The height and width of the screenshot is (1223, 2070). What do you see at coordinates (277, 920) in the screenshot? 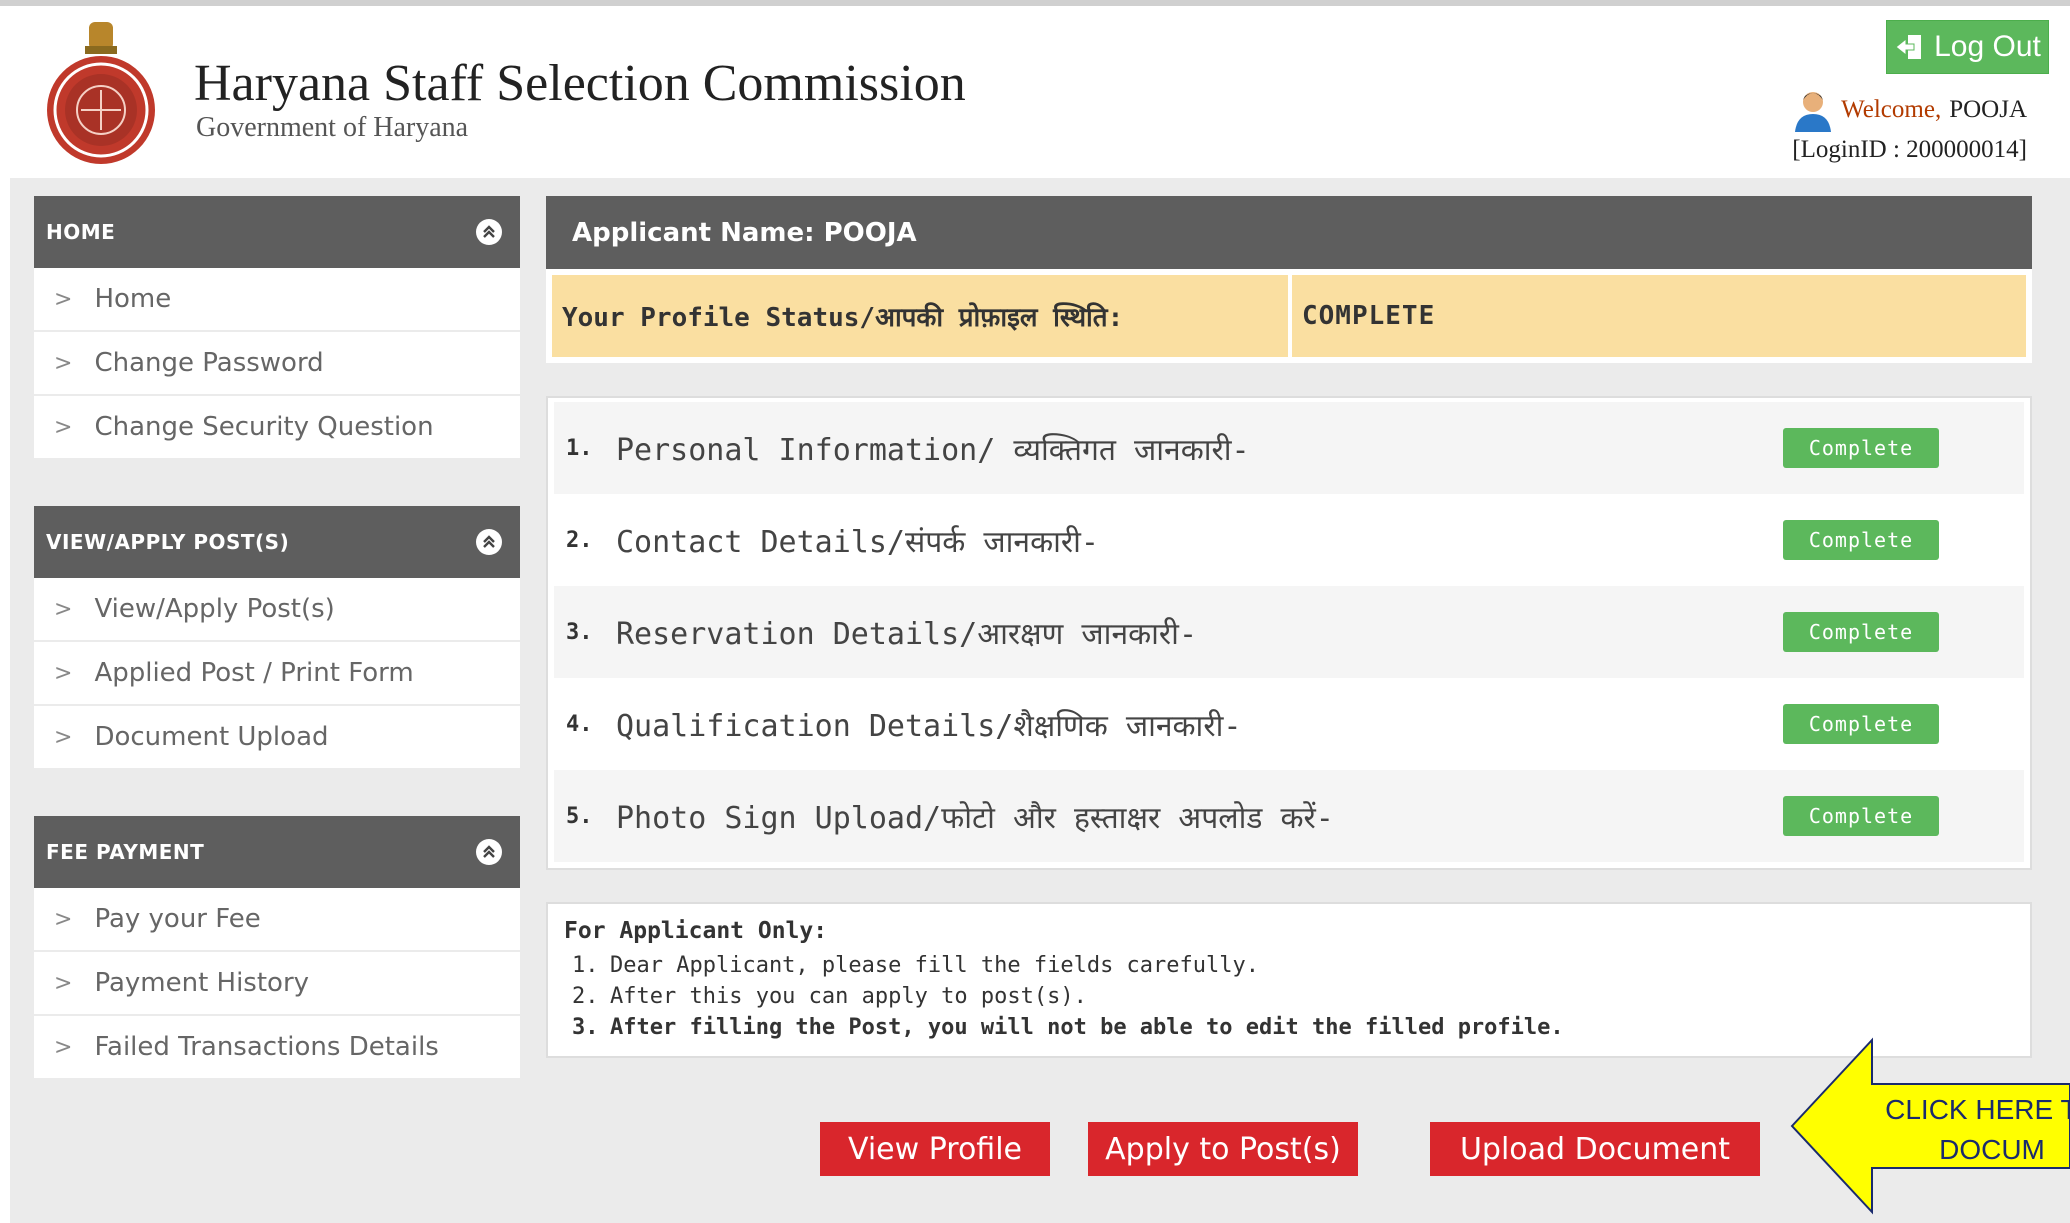
I see `sidebar-item-pay-your-fee: > Pay your Fee` at bounding box center [277, 920].